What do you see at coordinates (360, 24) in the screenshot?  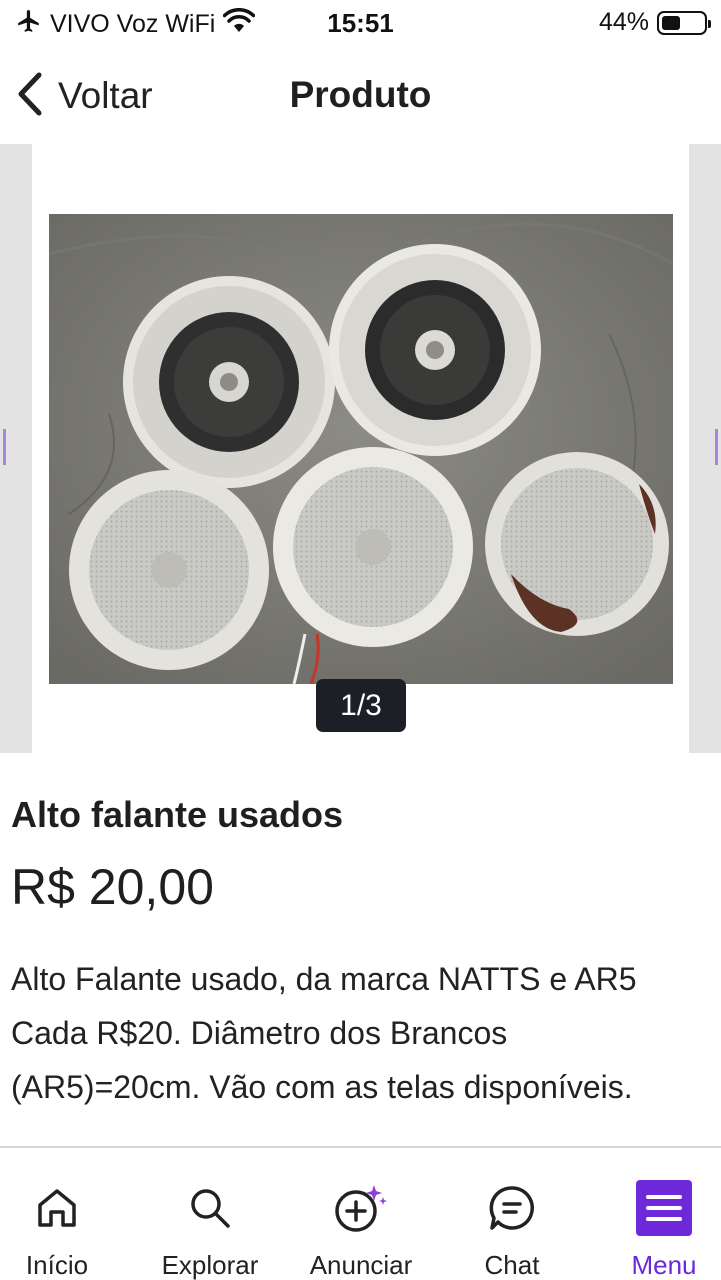 I see `status-bar: VIVO Voz WiFi 15:51 44%` at bounding box center [360, 24].